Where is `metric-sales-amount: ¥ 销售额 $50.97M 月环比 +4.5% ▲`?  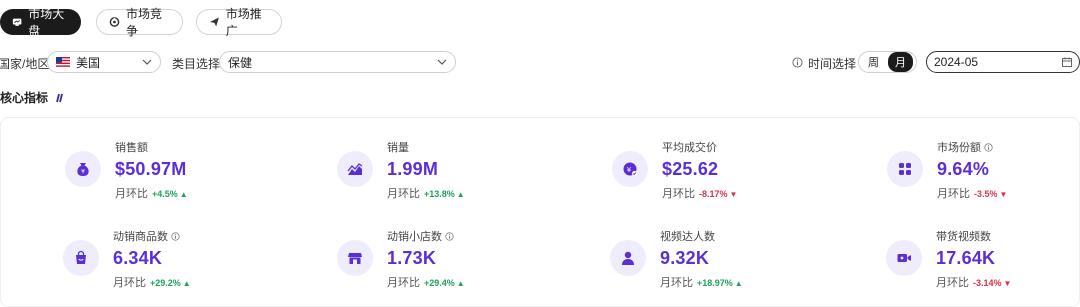
metric-sales-amount: ¥ 销售额 $50.97M 月环比 +4.5% ▲ is located at coordinates (180, 169).